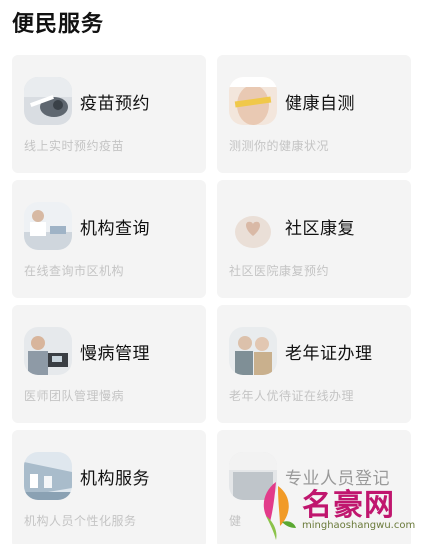 Image resolution: width=423 pixels, height=544 pixels. I want to click on service-desc: 医师团队管理慢病, so click(74, 396).